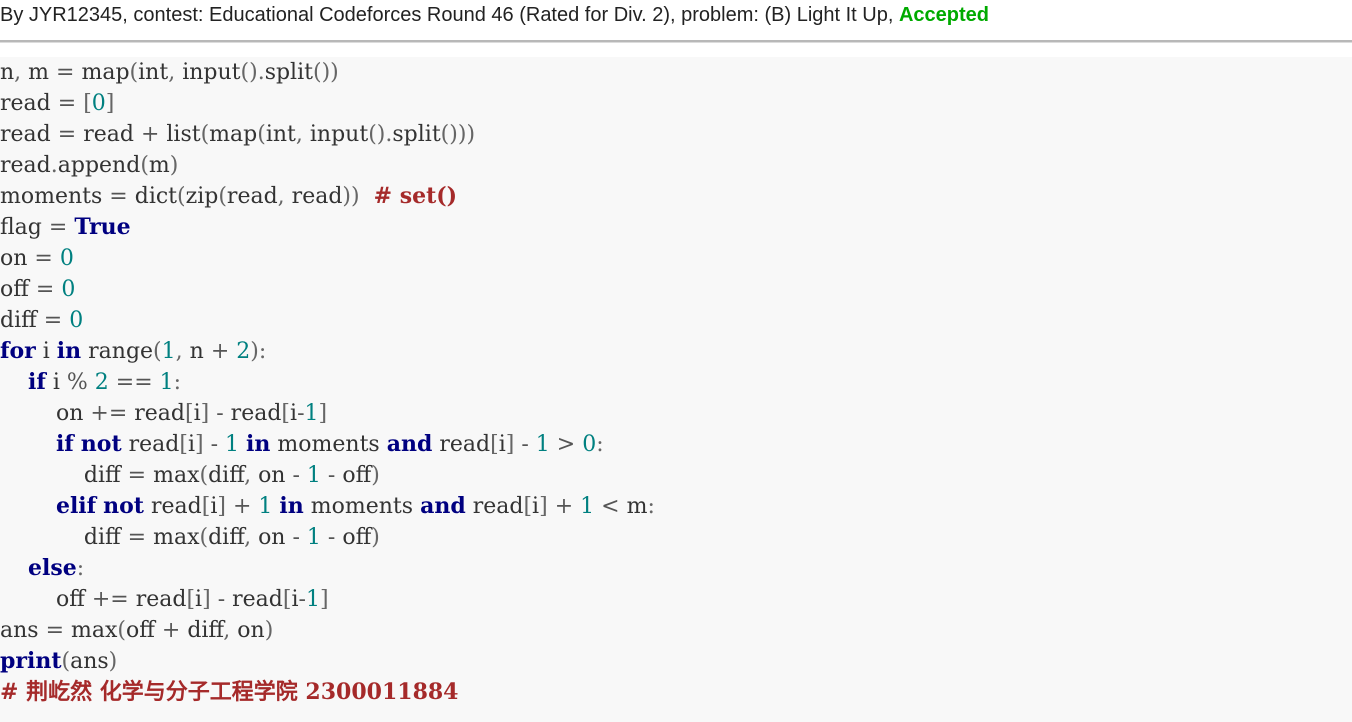  I want to click on code-line: n, m = map(int, input().split()), so click(169, 72).